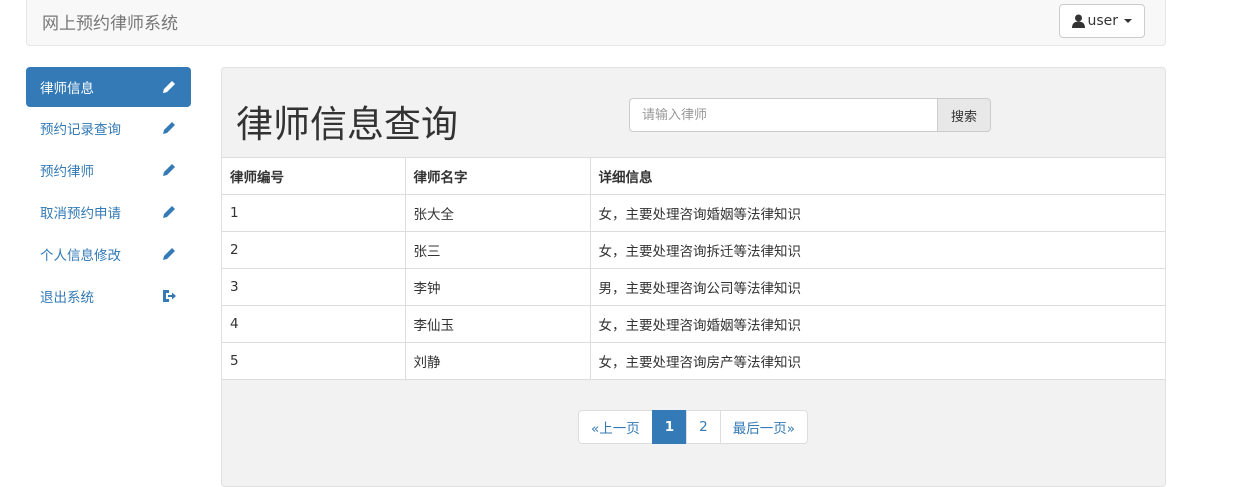 This screenshot has height=487, width=1244. I want to click on user-icon, so click(1079, 21).